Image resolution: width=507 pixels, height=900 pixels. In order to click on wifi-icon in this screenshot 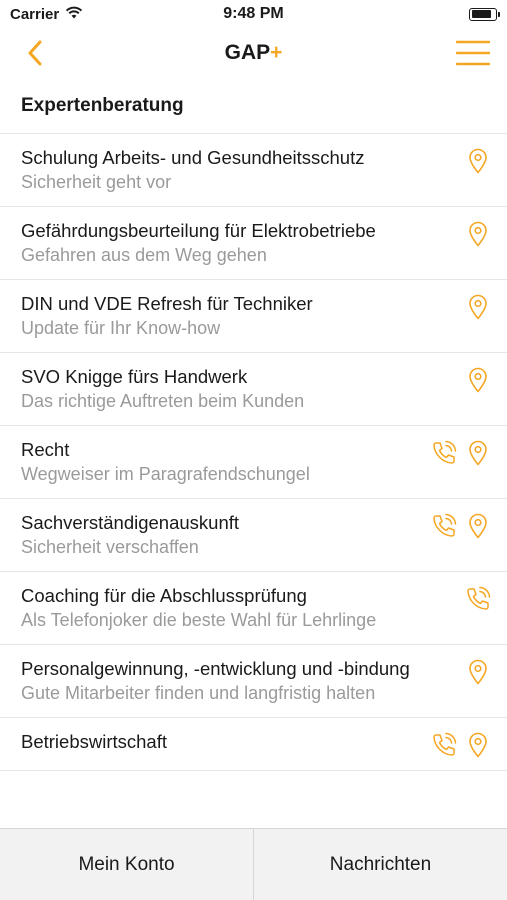, I will do `click(74, 14)`.